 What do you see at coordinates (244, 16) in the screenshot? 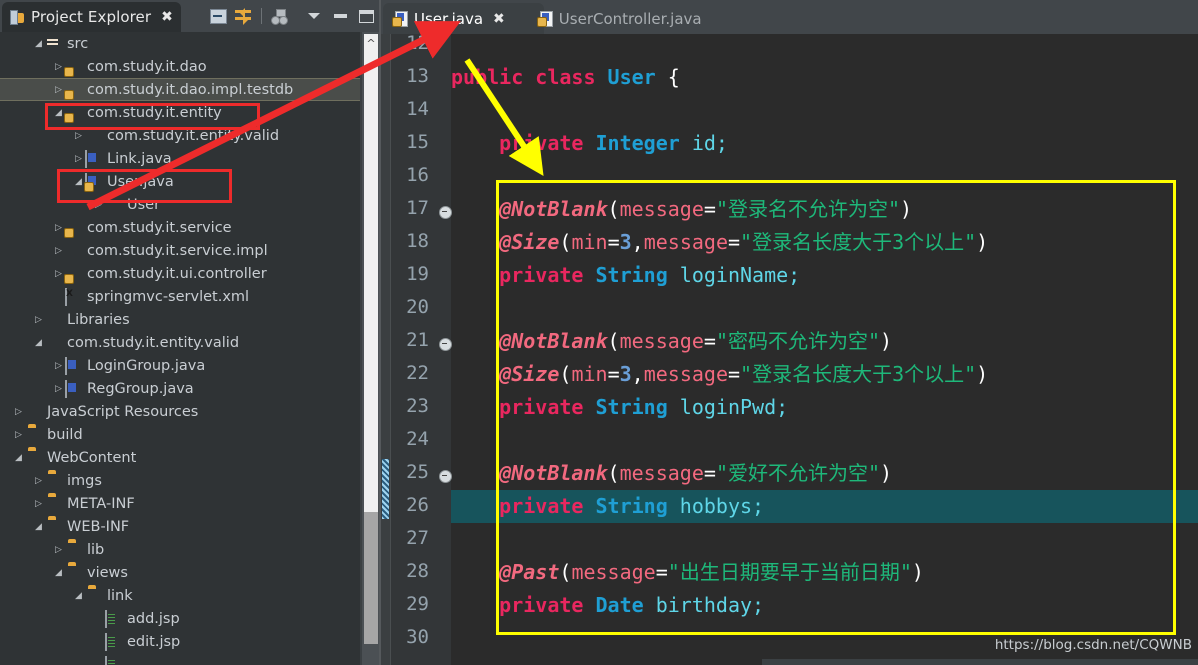
I see `link-with-editor-icon` at bounding box center [244, 16].